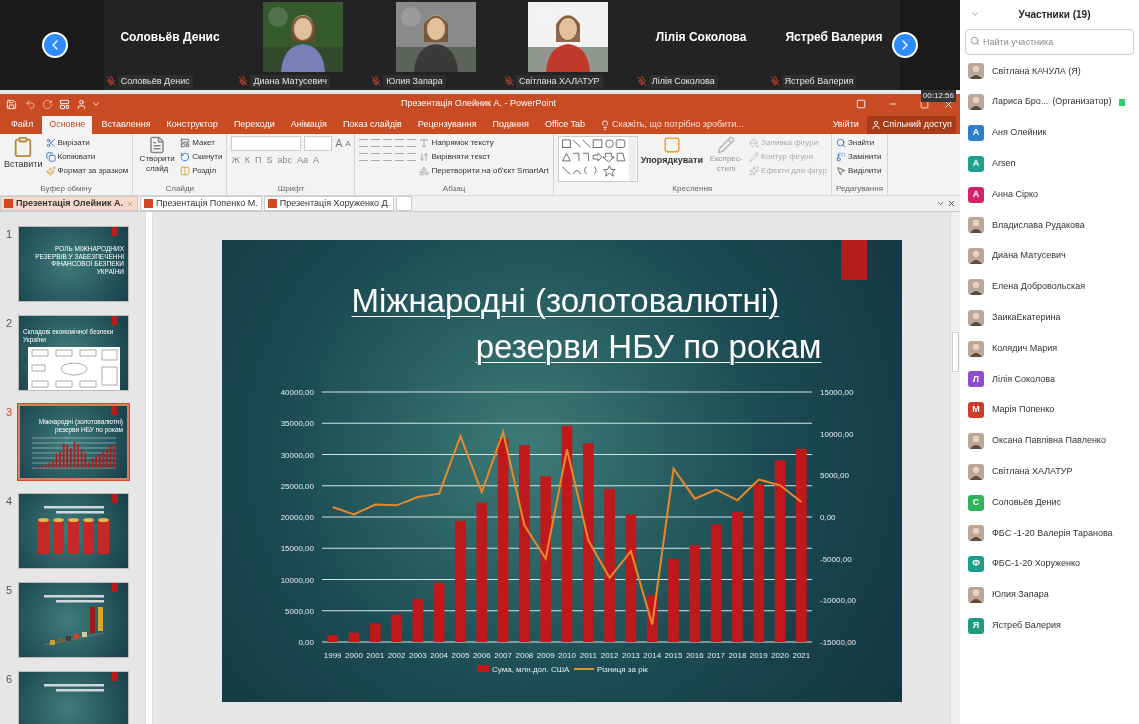 The image size is (1139, 724). Describe the element at coordinates (308, 125) in the screenshot. I see `ribbon-tab: Анімація` at that location.